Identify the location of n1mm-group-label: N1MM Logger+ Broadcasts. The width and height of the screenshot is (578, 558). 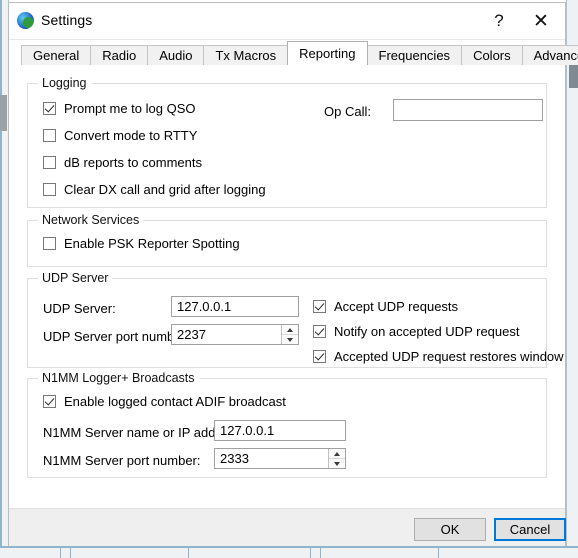
(118, 378).